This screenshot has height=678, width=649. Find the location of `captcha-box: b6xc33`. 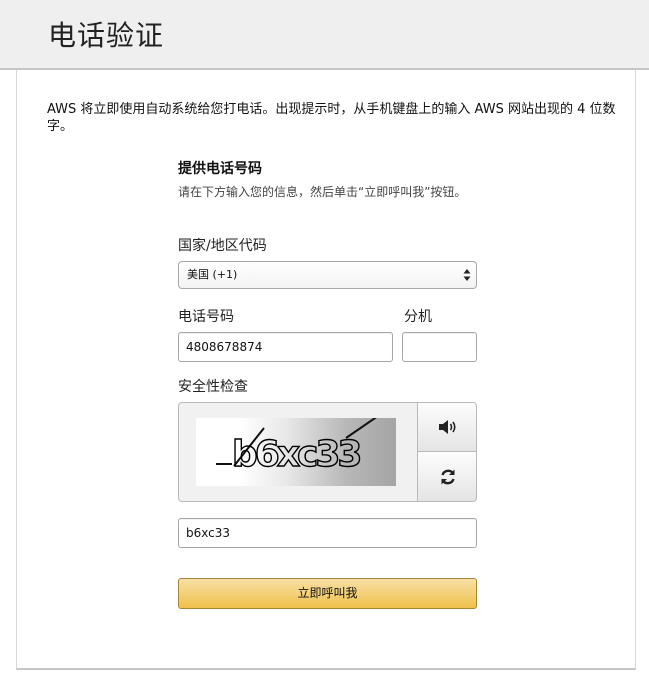

captcha-box: b6xc33 is located at coordinates (327, 452).